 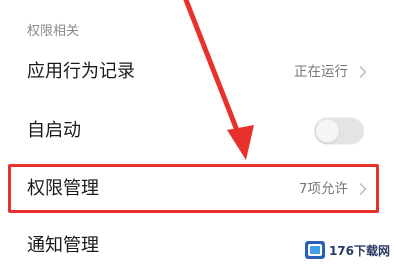 I want to click on row-label: 通知管理, so click(x=63, y=245).